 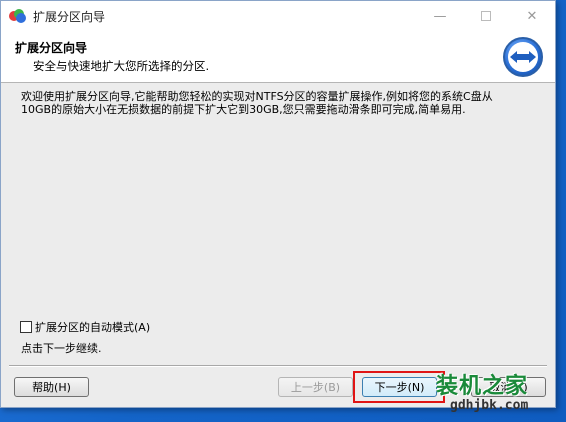 What do you see at coordinates (26, 327) in the screenshot?
I see `auto-mode-checkbox` at bounding box center [26, 327].